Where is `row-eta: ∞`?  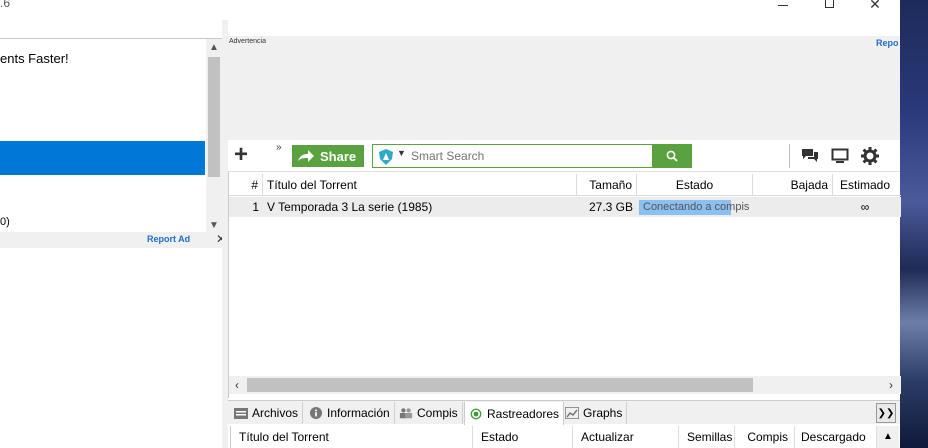
row-eta: ∞ is located at coordinates (865, 207).